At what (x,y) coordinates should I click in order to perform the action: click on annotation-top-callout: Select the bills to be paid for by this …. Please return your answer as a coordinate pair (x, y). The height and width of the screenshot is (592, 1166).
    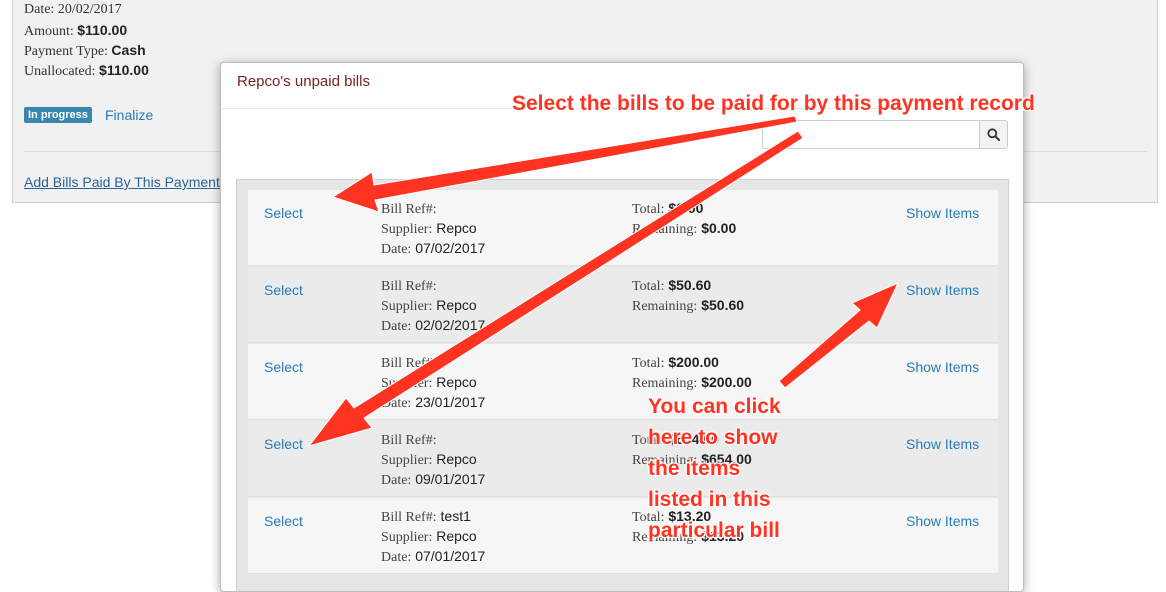
    Looking at the image, I should click on (773, 103).